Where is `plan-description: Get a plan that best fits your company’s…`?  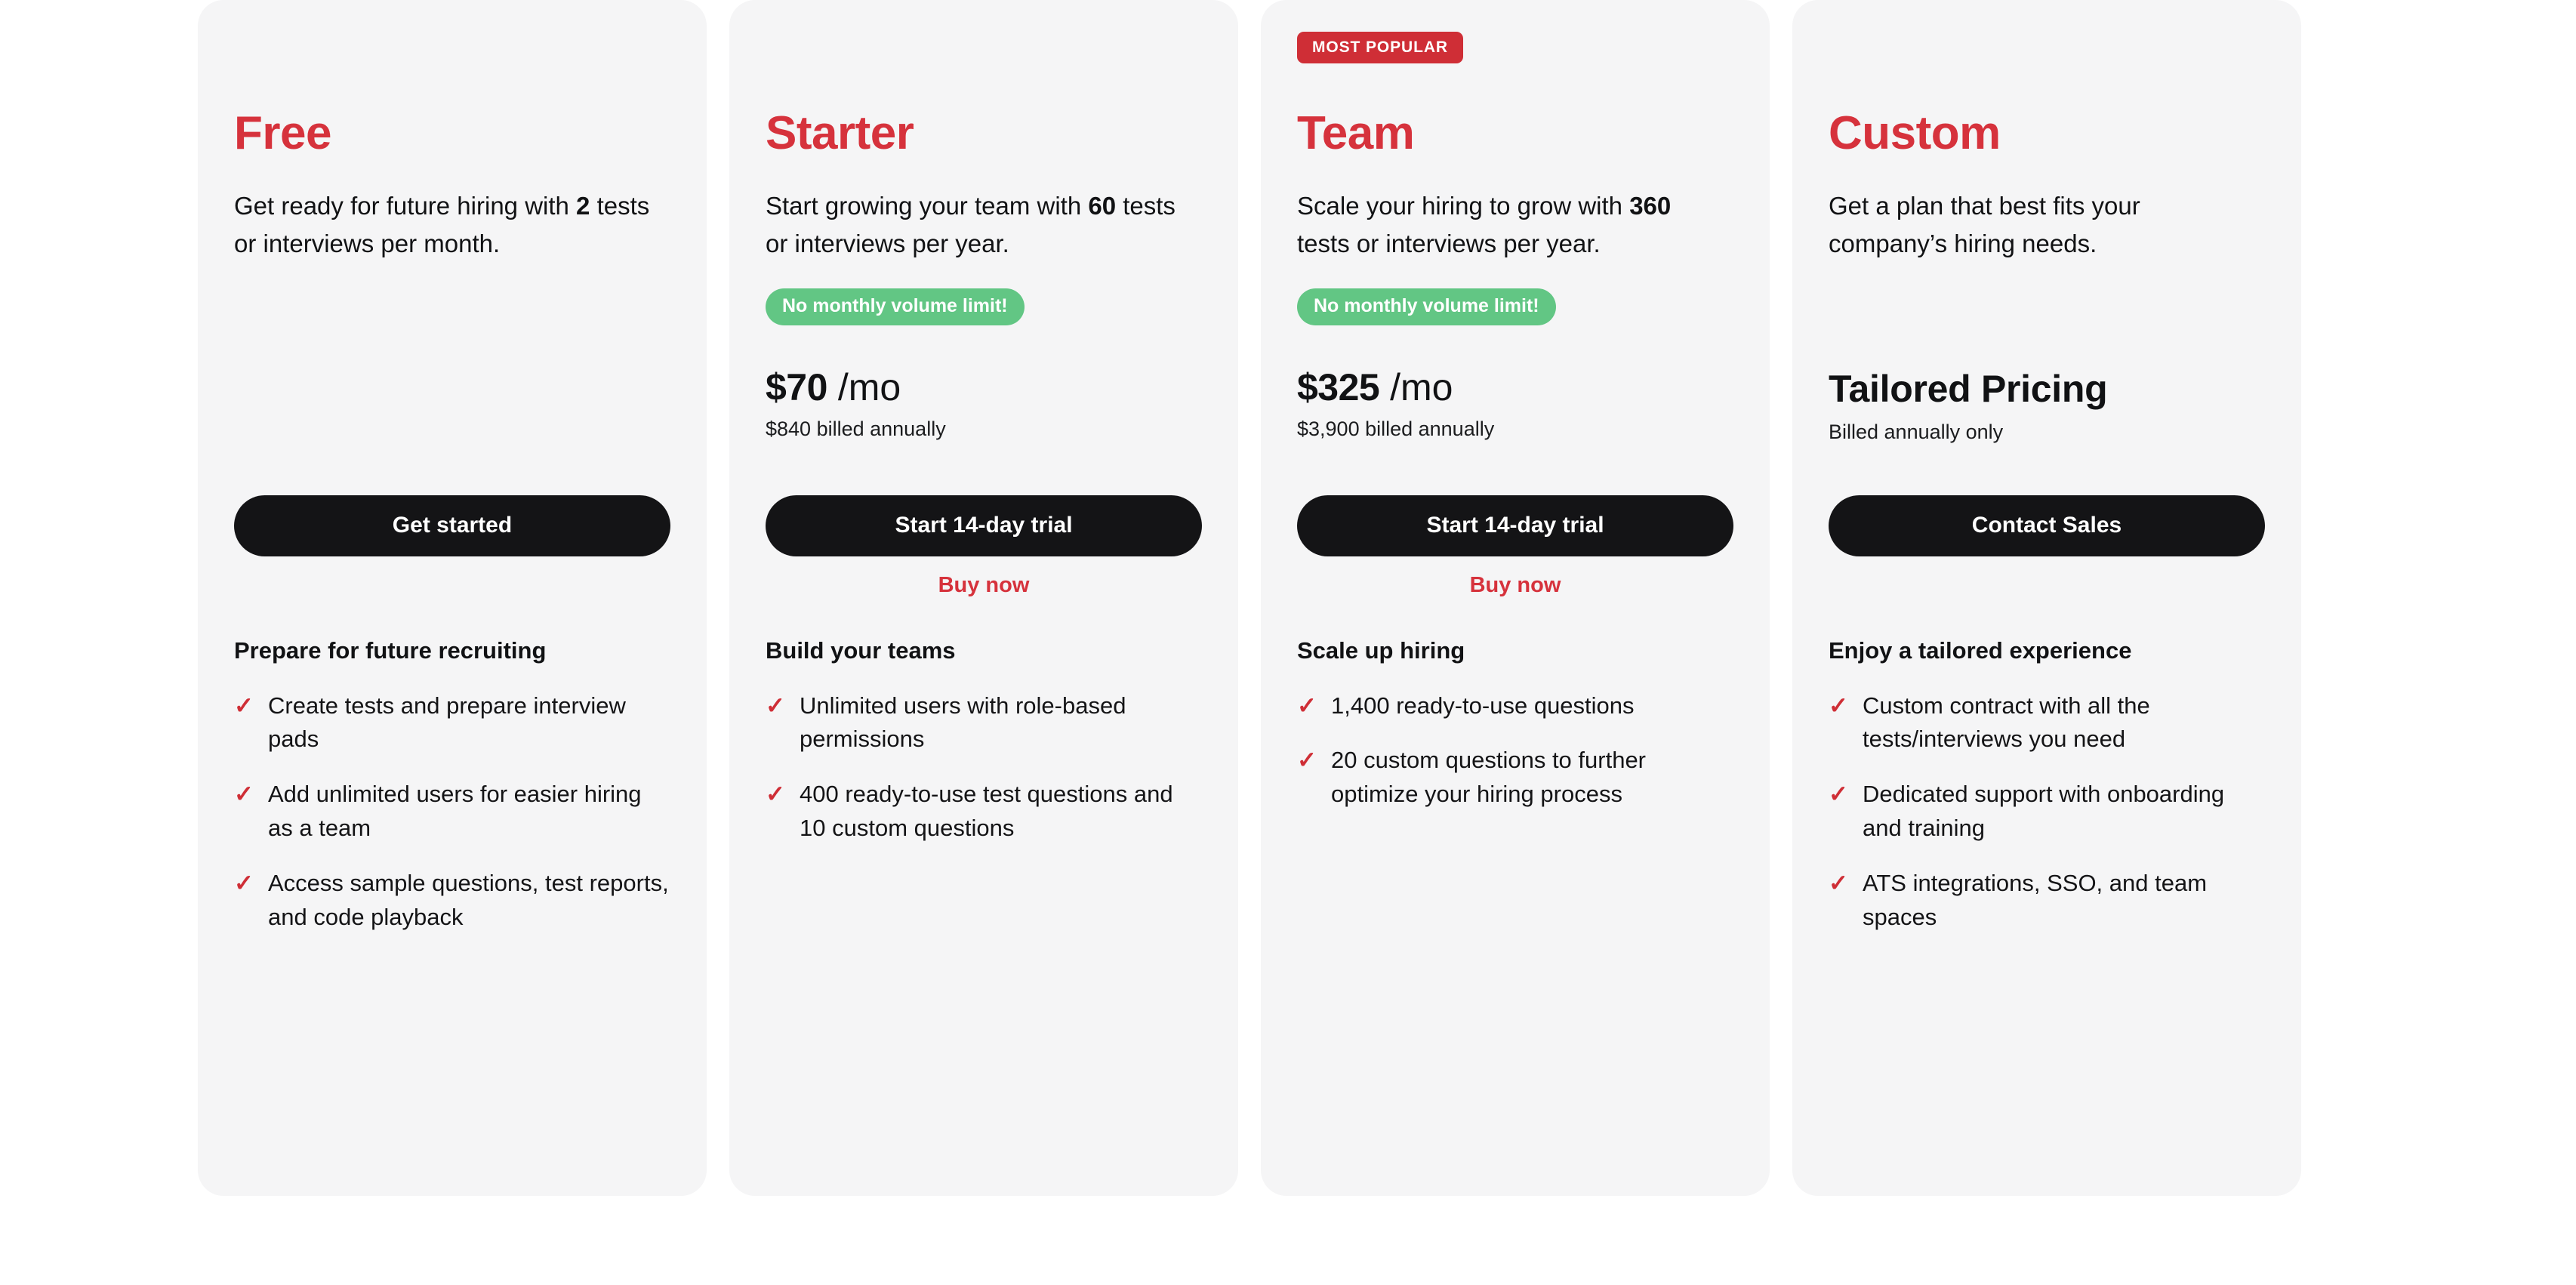 plan-description: Get a plan that best fits your company’s… is located at coordinates (2044, 225).